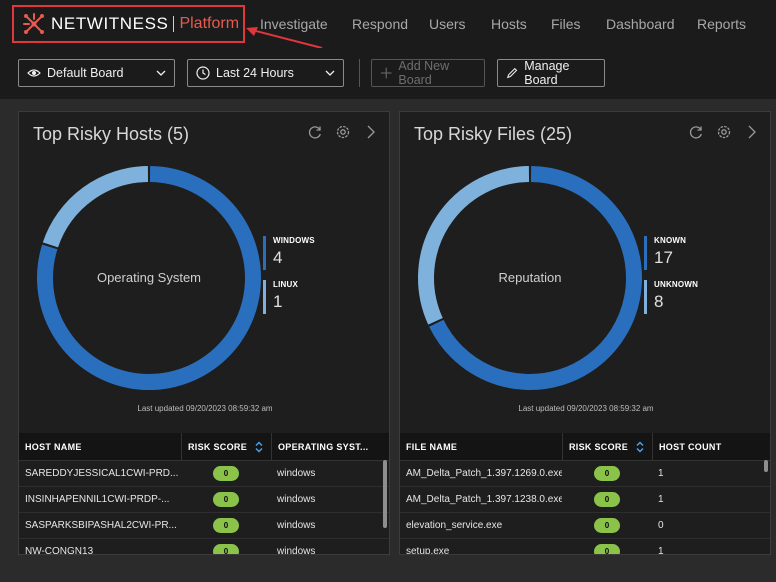  What do you see at coordinates (547, 73) in the screenshot?
I see `manage-board-label: Manage Board` at bounding box center [547, 73].